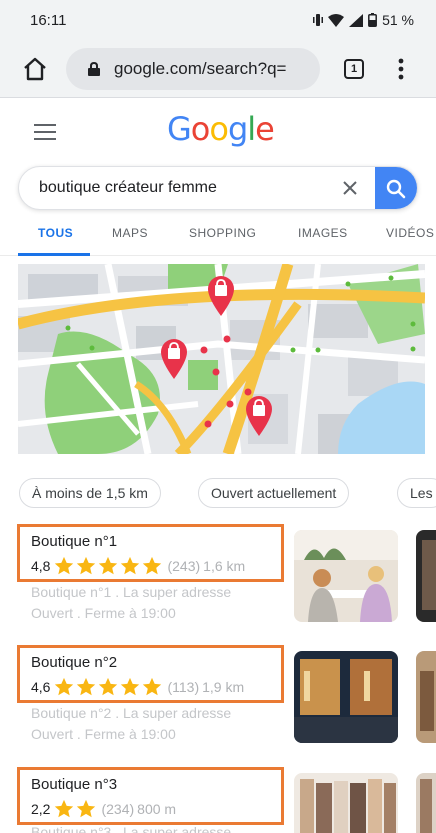 The image size is (436, 833). What do you see at coordinates (183, 687) in the screenshot?
I see `review-count: (113)` at bounding box center [183, 687].